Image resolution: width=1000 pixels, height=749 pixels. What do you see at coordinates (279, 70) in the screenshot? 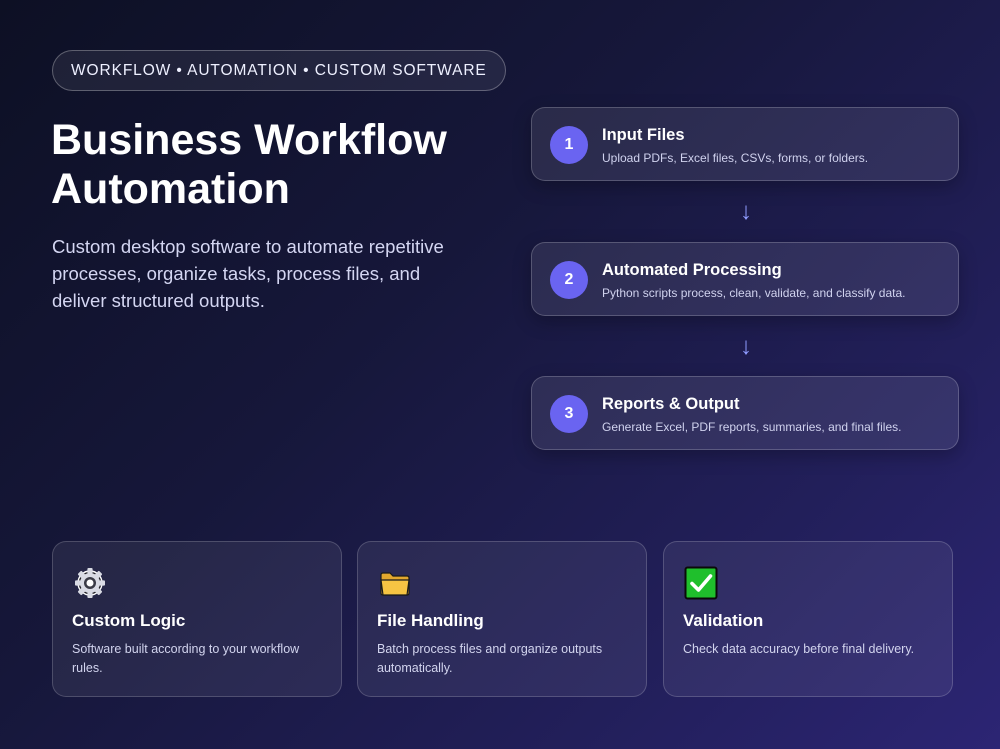
I see `hero-tag: WORKFLOW • AUTOMATION • CUSTOM SOFTWARE` at bounding box center [279, 70].